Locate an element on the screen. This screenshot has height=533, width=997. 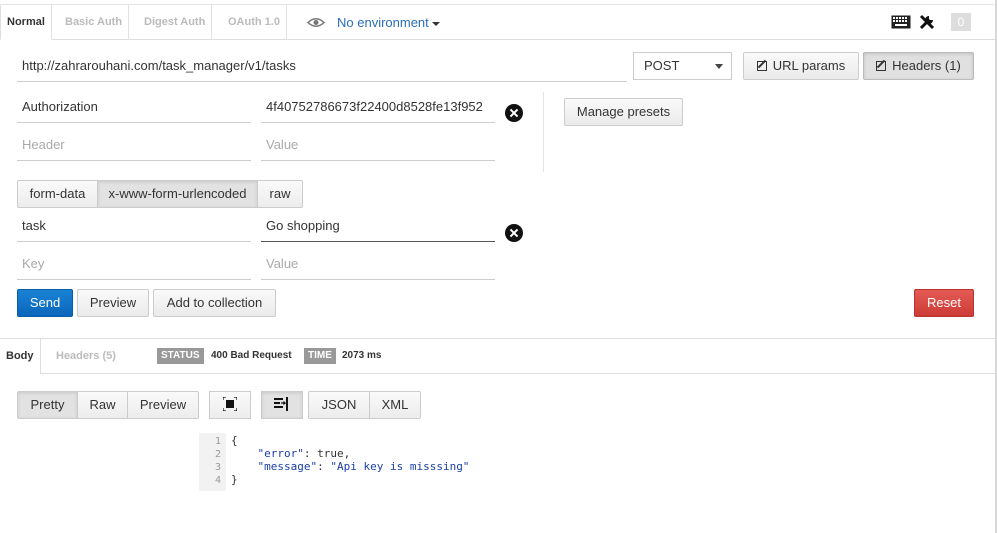
json-key-error: "error" is located at coordinates (280, 453).